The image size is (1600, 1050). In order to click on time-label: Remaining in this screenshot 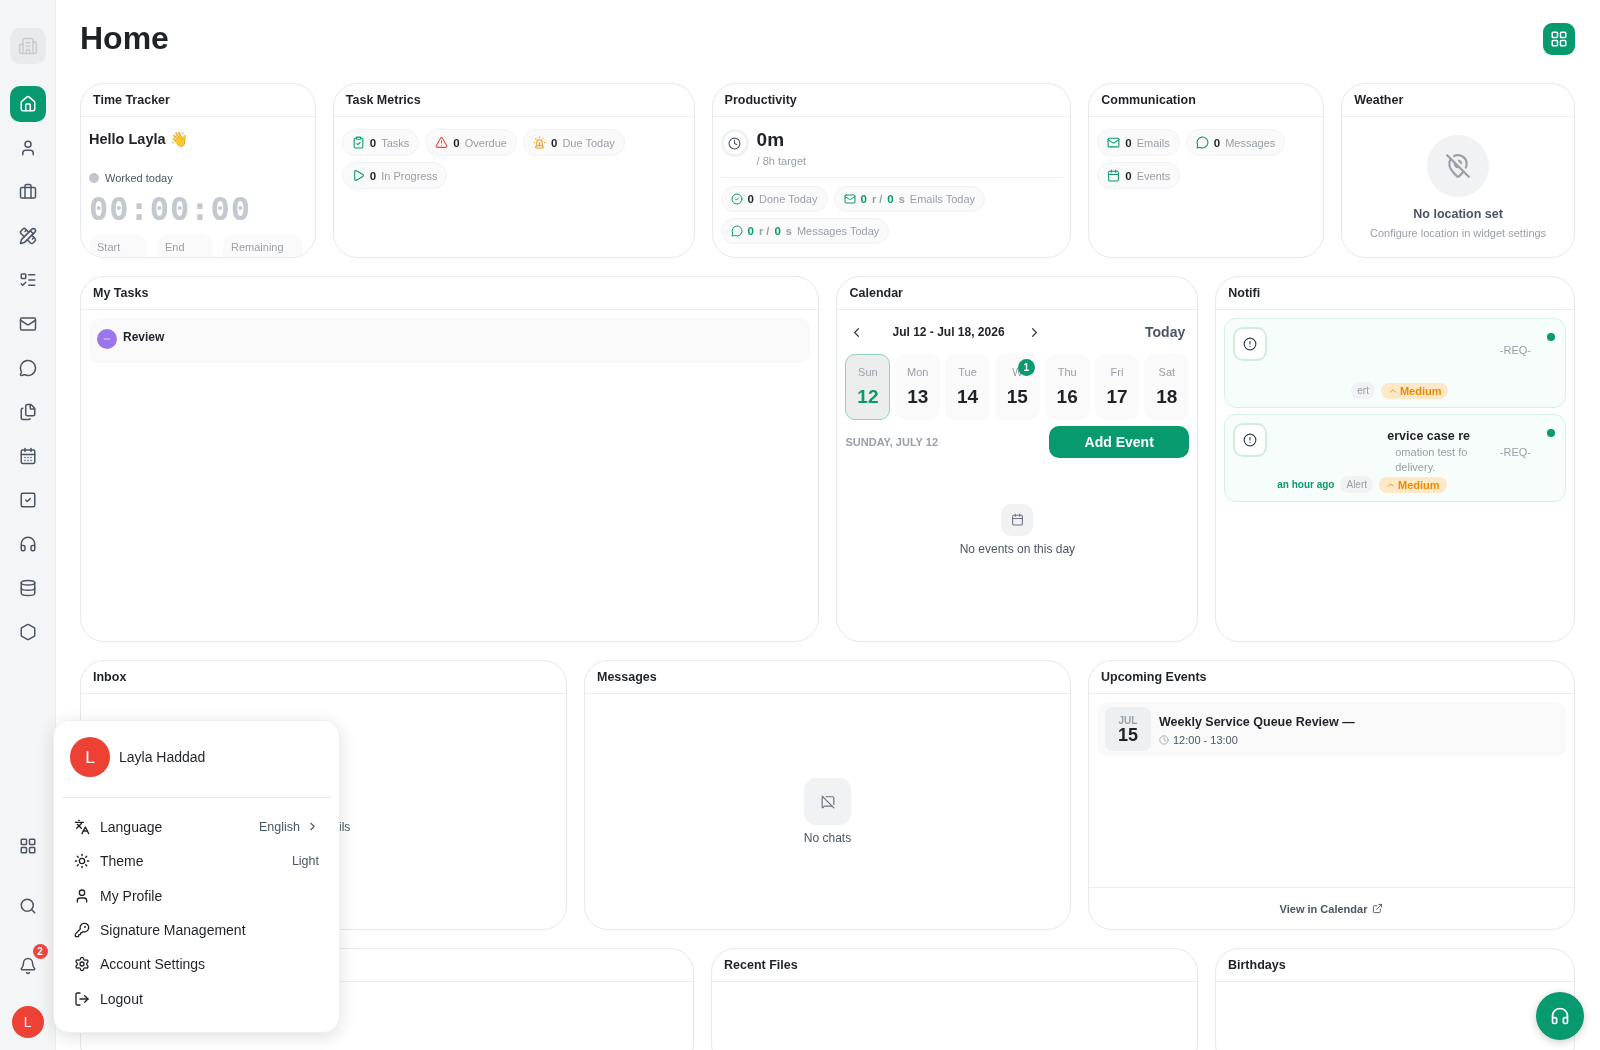, I will do `click(263, 245)`.